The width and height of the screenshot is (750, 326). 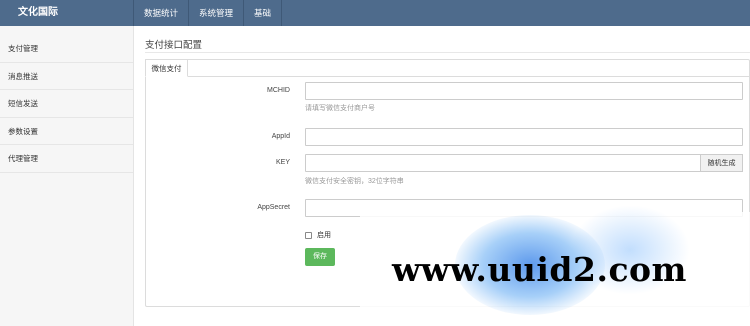 What do you see at coordinates (66, 76) in the screenshot?
I see `sidebar-item-message-push: 消息推送` at bounding box center [66, 76].